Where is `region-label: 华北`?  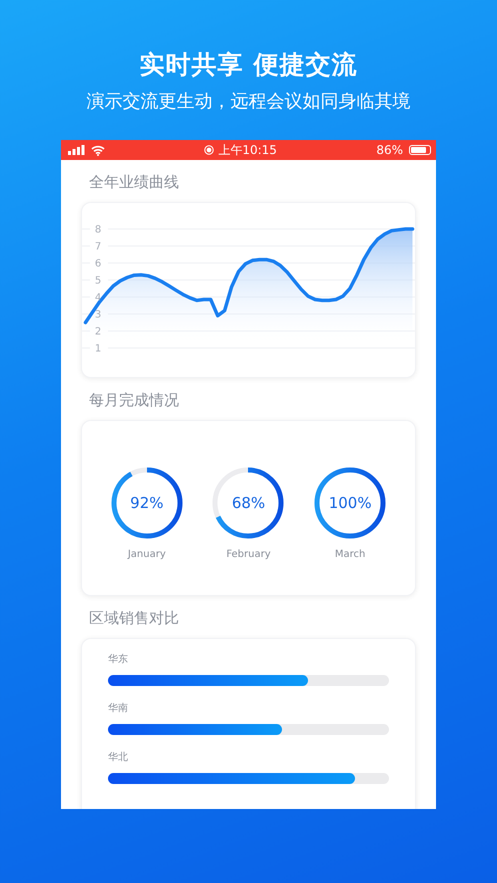
region-label: 华北 is located at coordinates (118, 758).